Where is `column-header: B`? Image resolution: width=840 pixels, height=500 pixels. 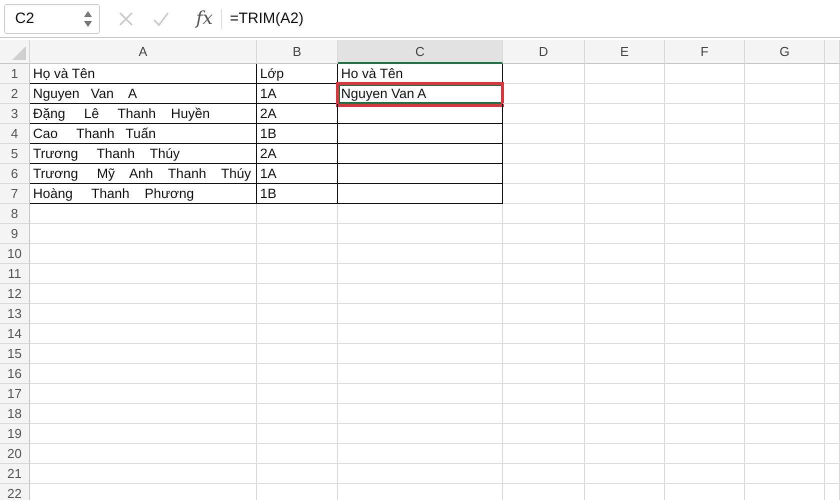 column-header: B is located at coordinates (297, 52).